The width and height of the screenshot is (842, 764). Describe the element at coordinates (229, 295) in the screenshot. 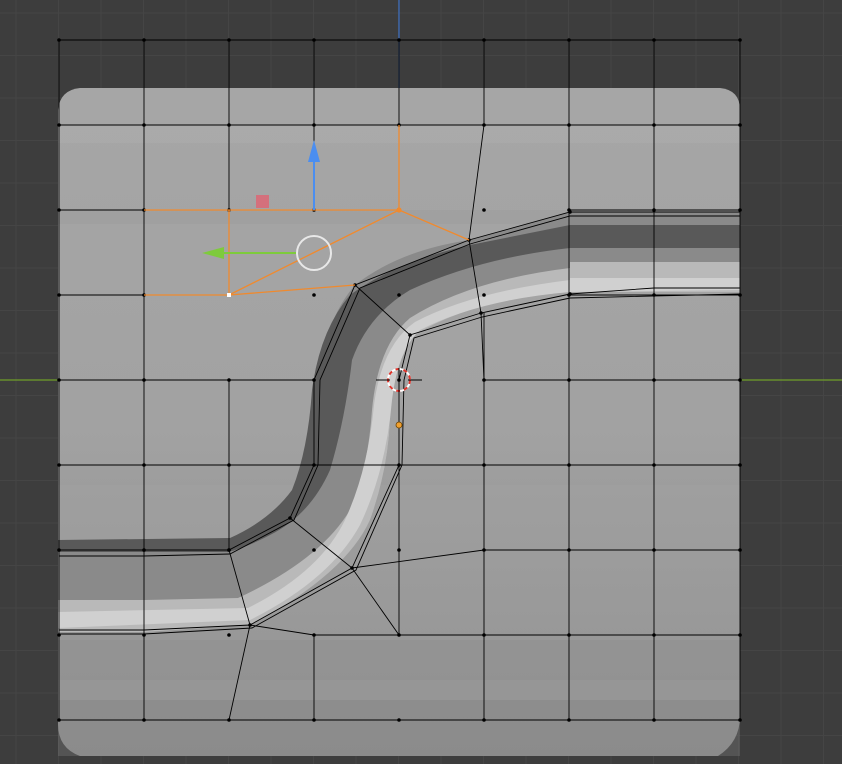

I see `active-vertex` at that location.